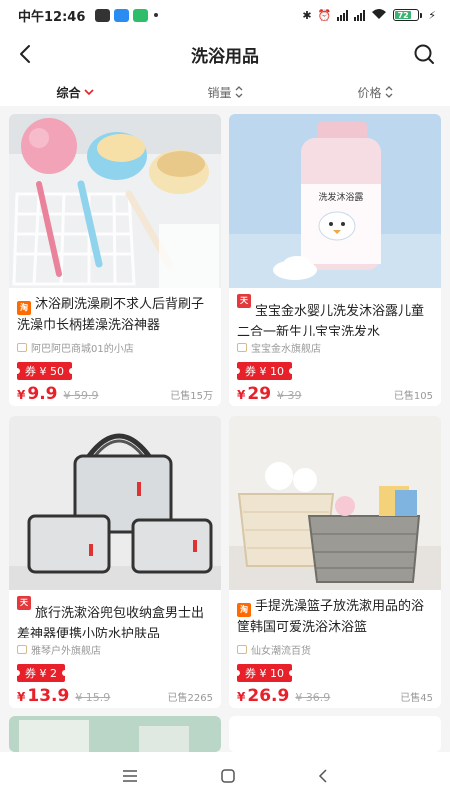 The width and height of the screenshot is (450, 800). What do you see at coordinates (103, 15) in the screenshot?
I see `app-notification-icon` at bounding box center [103, 15].